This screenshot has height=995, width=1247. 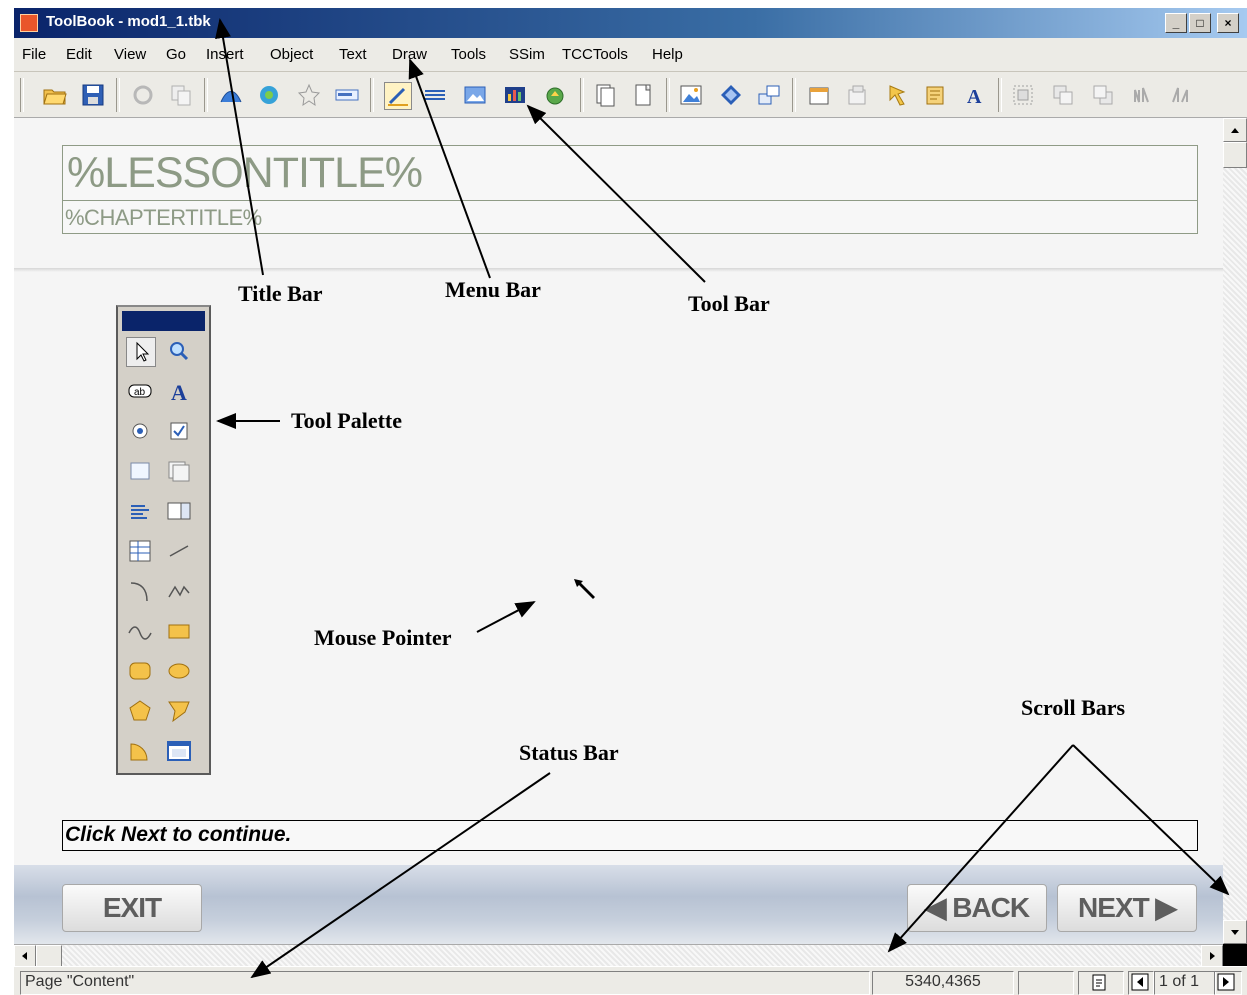 I want to click on status-page-button, so click(x=1101, y=983).